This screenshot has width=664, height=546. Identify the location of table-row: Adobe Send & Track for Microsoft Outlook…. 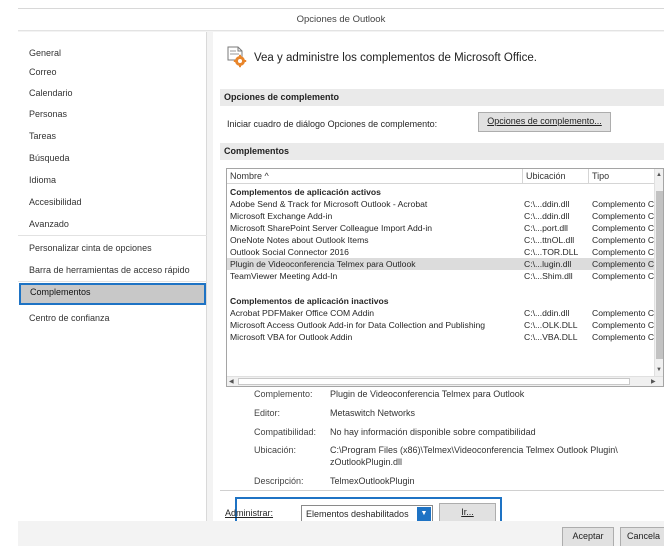
(442, 204).